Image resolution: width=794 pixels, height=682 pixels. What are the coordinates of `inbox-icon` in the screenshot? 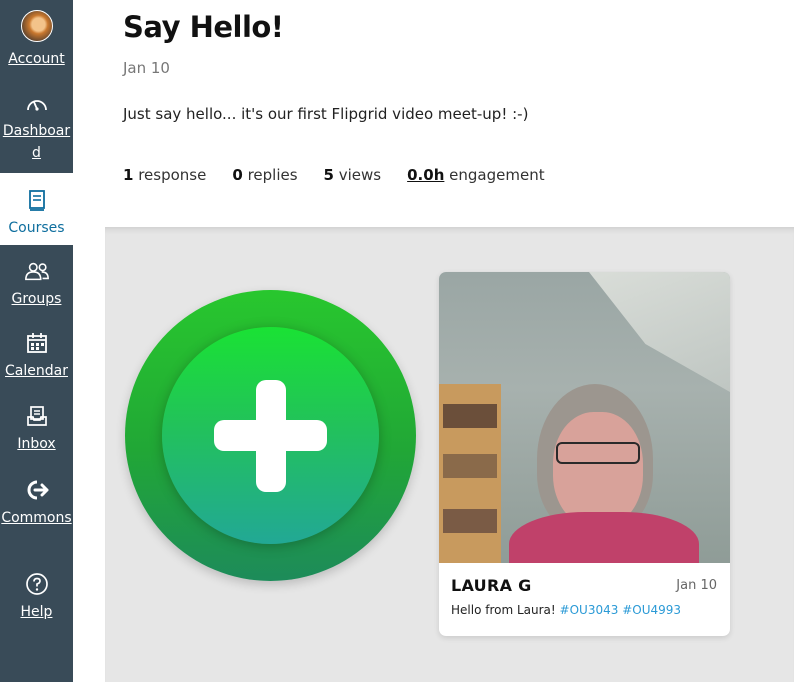 It's located at (37, 416).